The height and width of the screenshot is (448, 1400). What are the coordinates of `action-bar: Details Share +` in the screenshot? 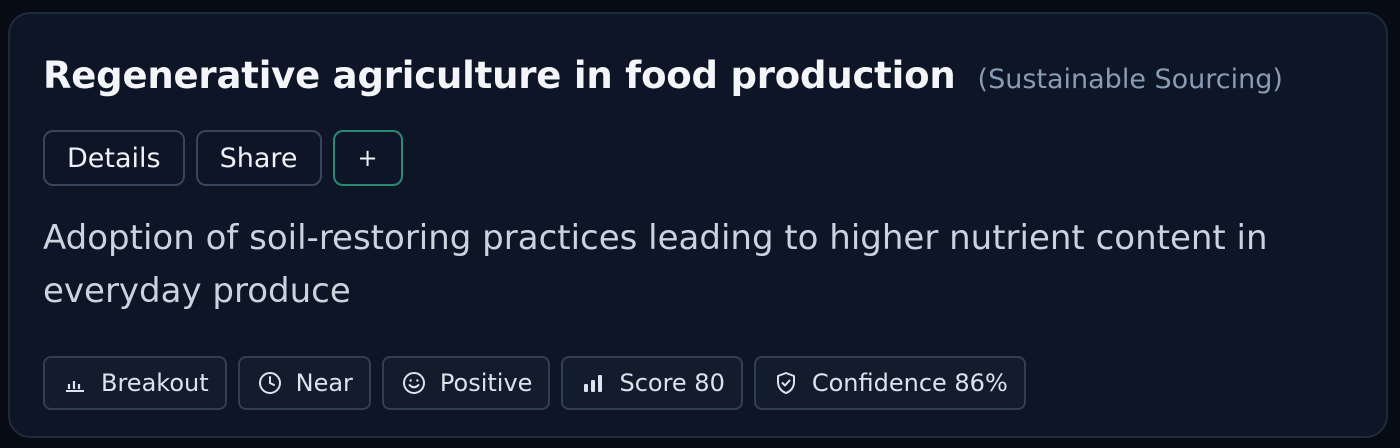 It's located at (223, 158).